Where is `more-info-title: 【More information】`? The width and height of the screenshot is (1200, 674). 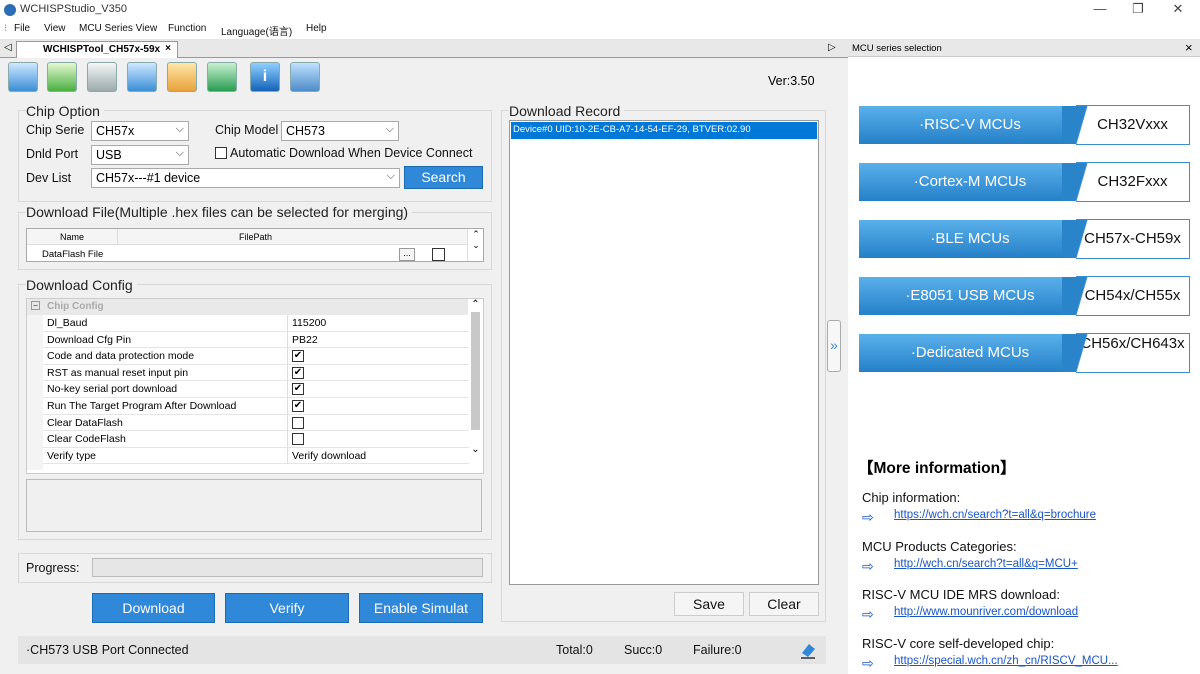 more-info-title: 【More information】 is located at coordinates (937, 468).